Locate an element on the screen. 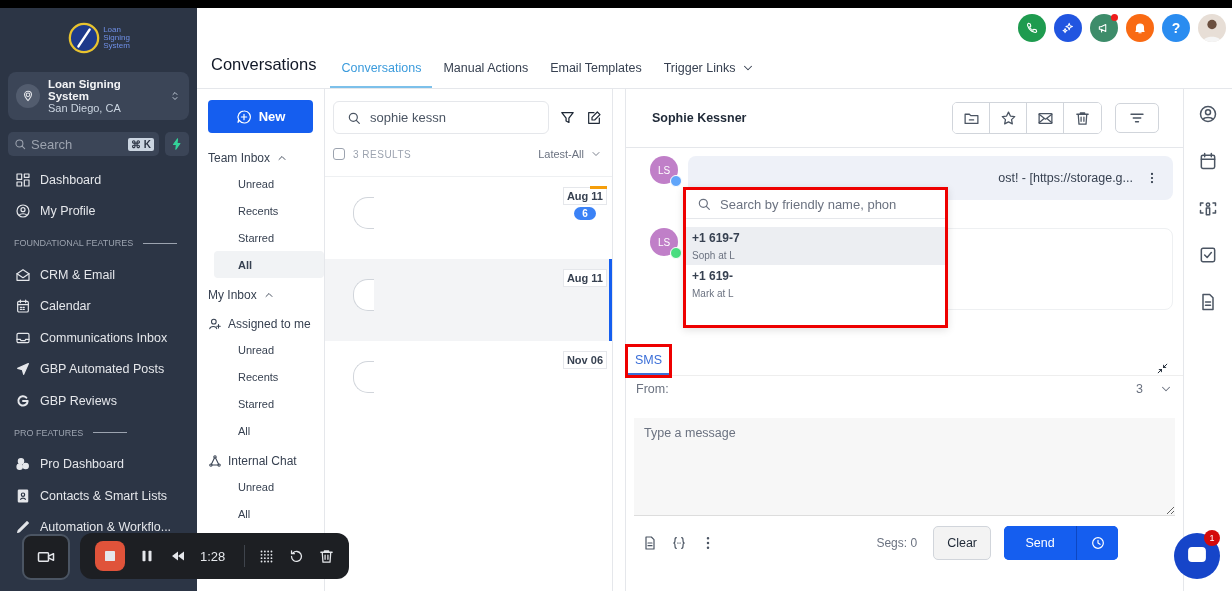 The image size is (1232, 591). section-title: PRO FEATURES is located at coordinates (49, 432).